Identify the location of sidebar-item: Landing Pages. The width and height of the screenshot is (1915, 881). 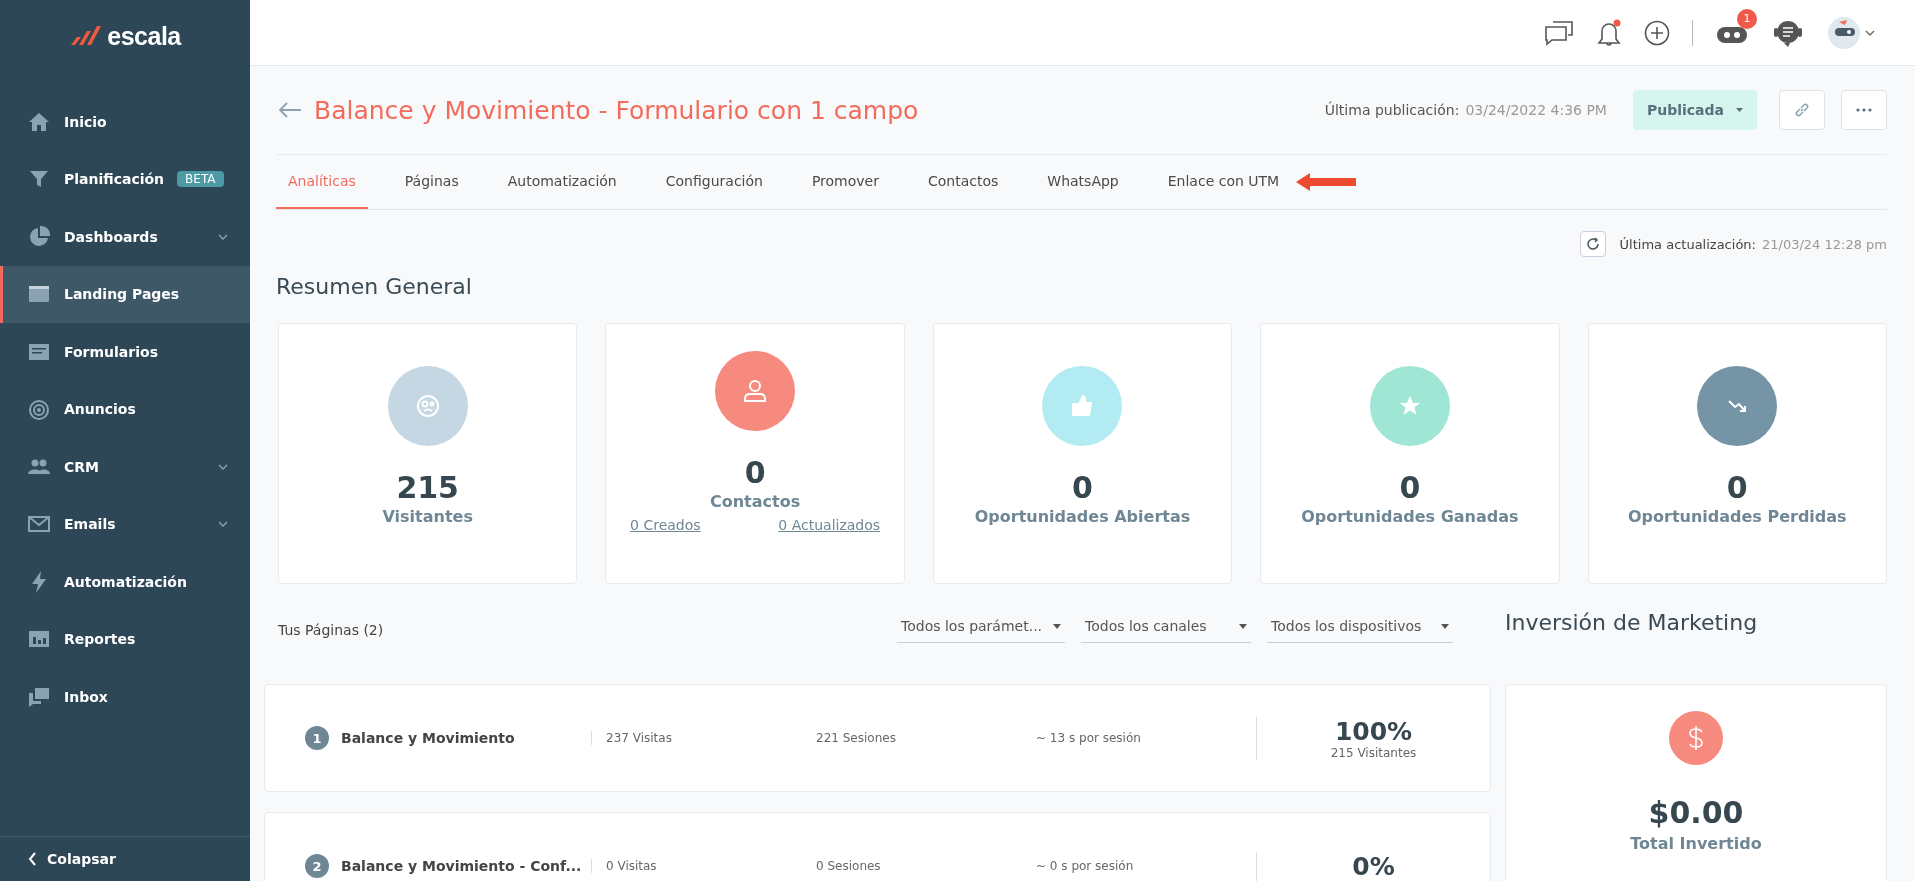
(125, 294).